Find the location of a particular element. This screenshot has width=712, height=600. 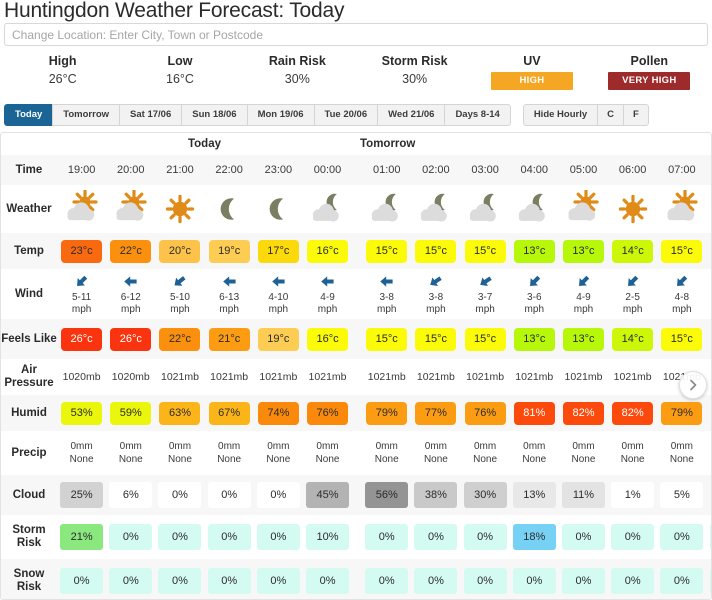

tab-wed-21-06: Wed 21/06 is located at coordinates (411, 115).